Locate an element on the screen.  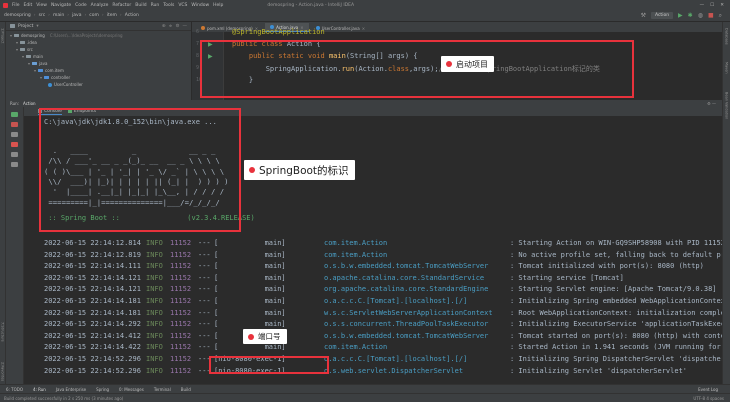
chevron-right-icon: › is located at coordinates (120, 15).